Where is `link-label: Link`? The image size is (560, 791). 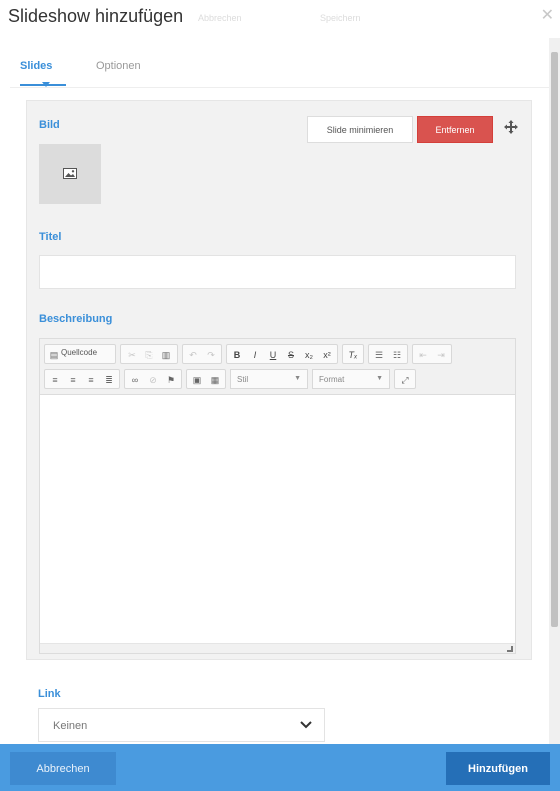
link-label: Link is located at coordinates (49, 694).